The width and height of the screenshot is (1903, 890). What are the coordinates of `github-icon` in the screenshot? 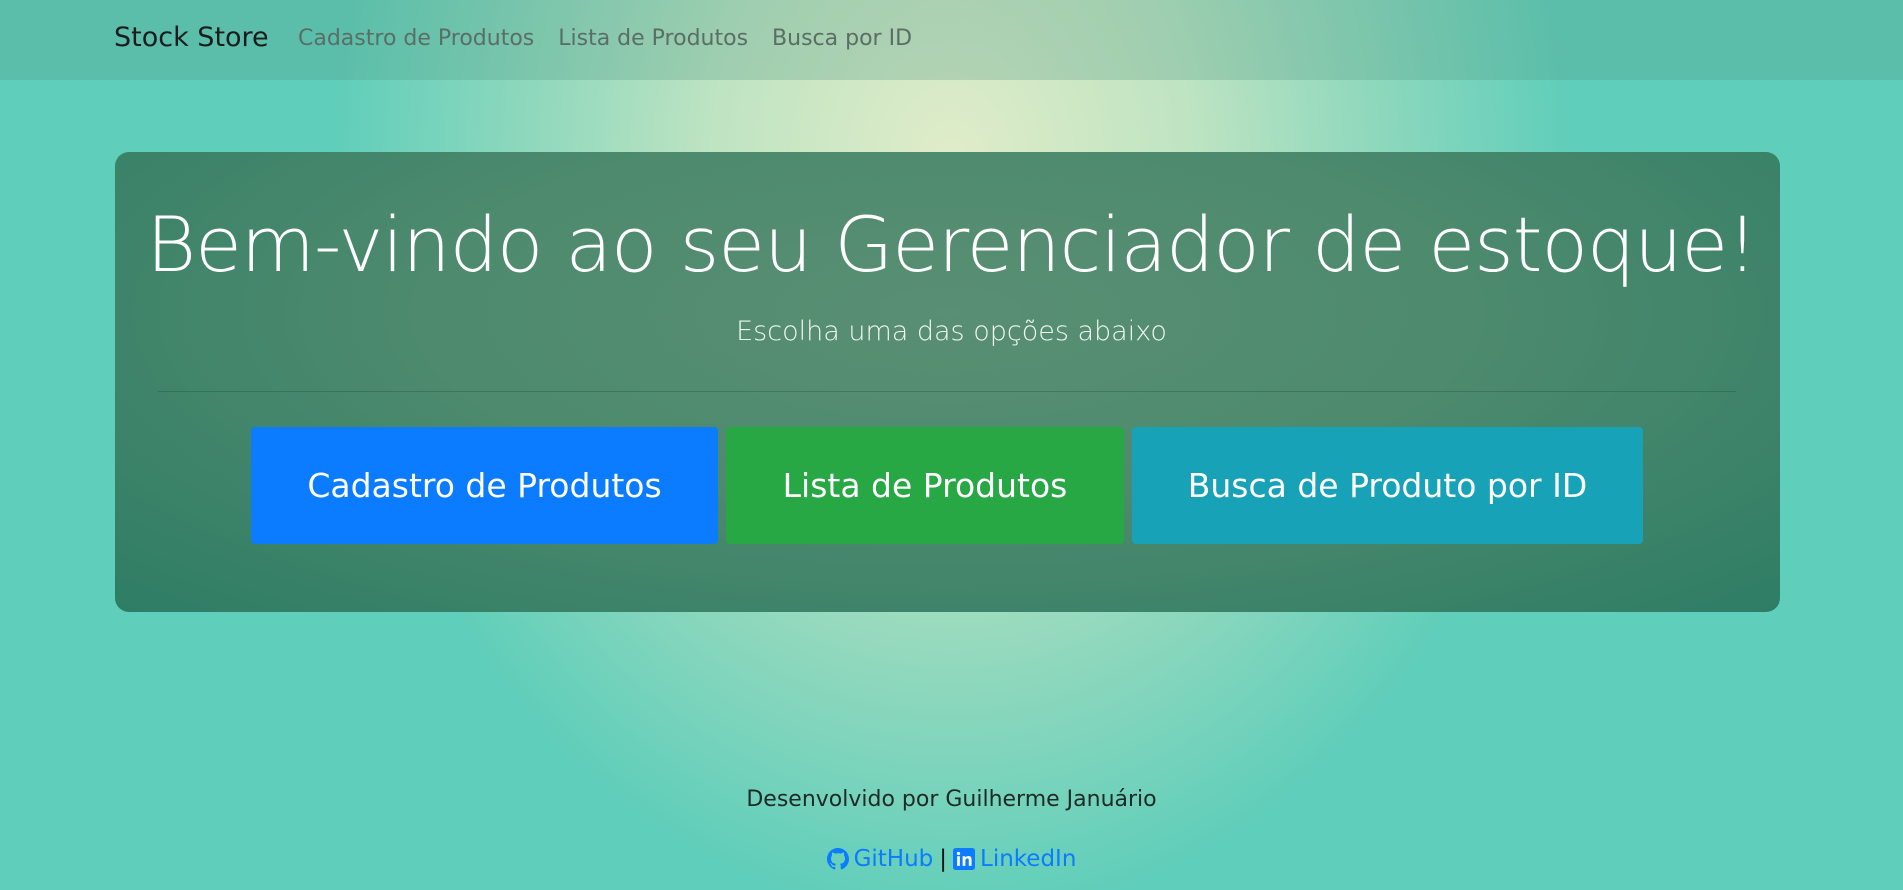 It's located at (837, 859).